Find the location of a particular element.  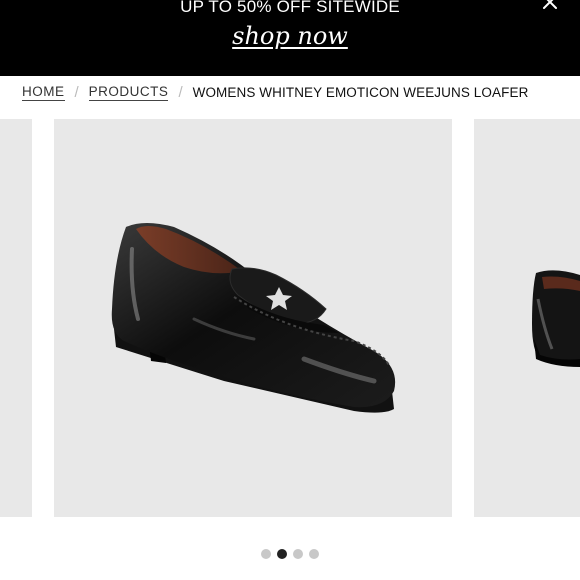

breadcrumb-products: PRODUCTS is located at coordinates (128, 92).